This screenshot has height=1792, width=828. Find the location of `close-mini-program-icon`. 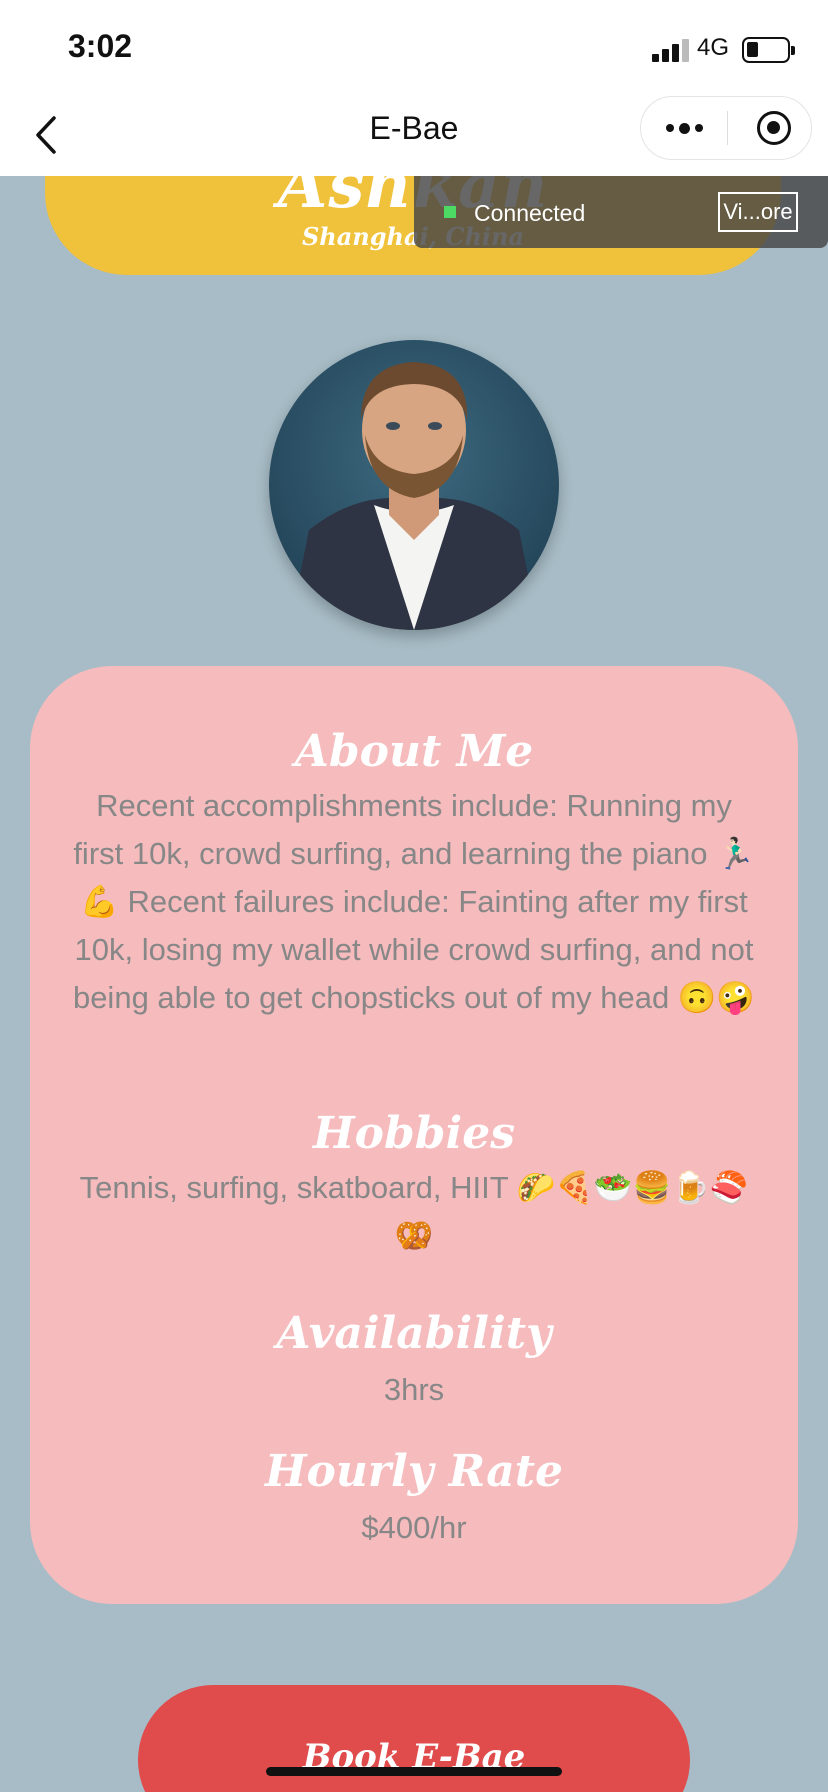

close-mini-program-icon is located at coordinates (774, 128).